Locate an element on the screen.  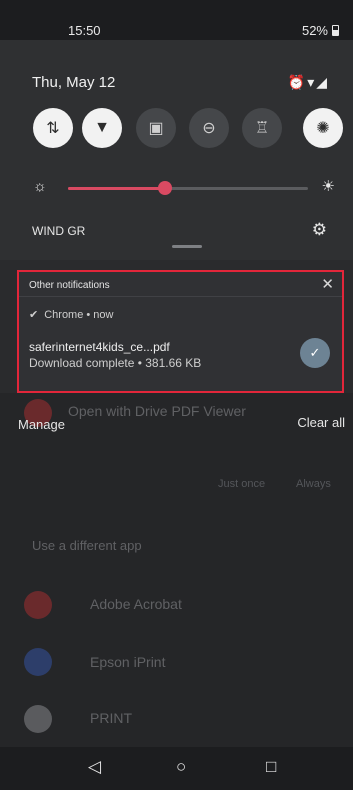
download-icon: ✓ is located at coordinates (315, 352).